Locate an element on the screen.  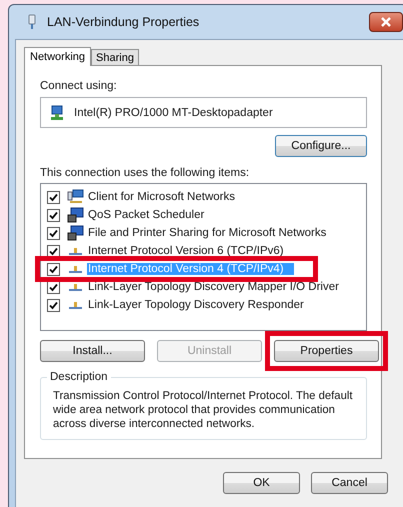
close-icon is located at coordinates (386, 22).